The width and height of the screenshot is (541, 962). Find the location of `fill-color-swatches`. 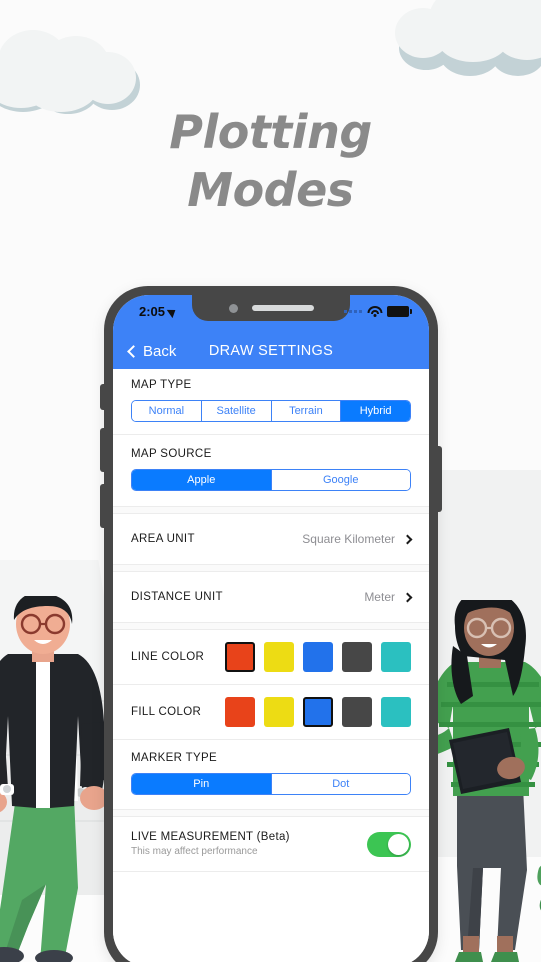

fill-color-swatches is located at coordinates (318, 712).